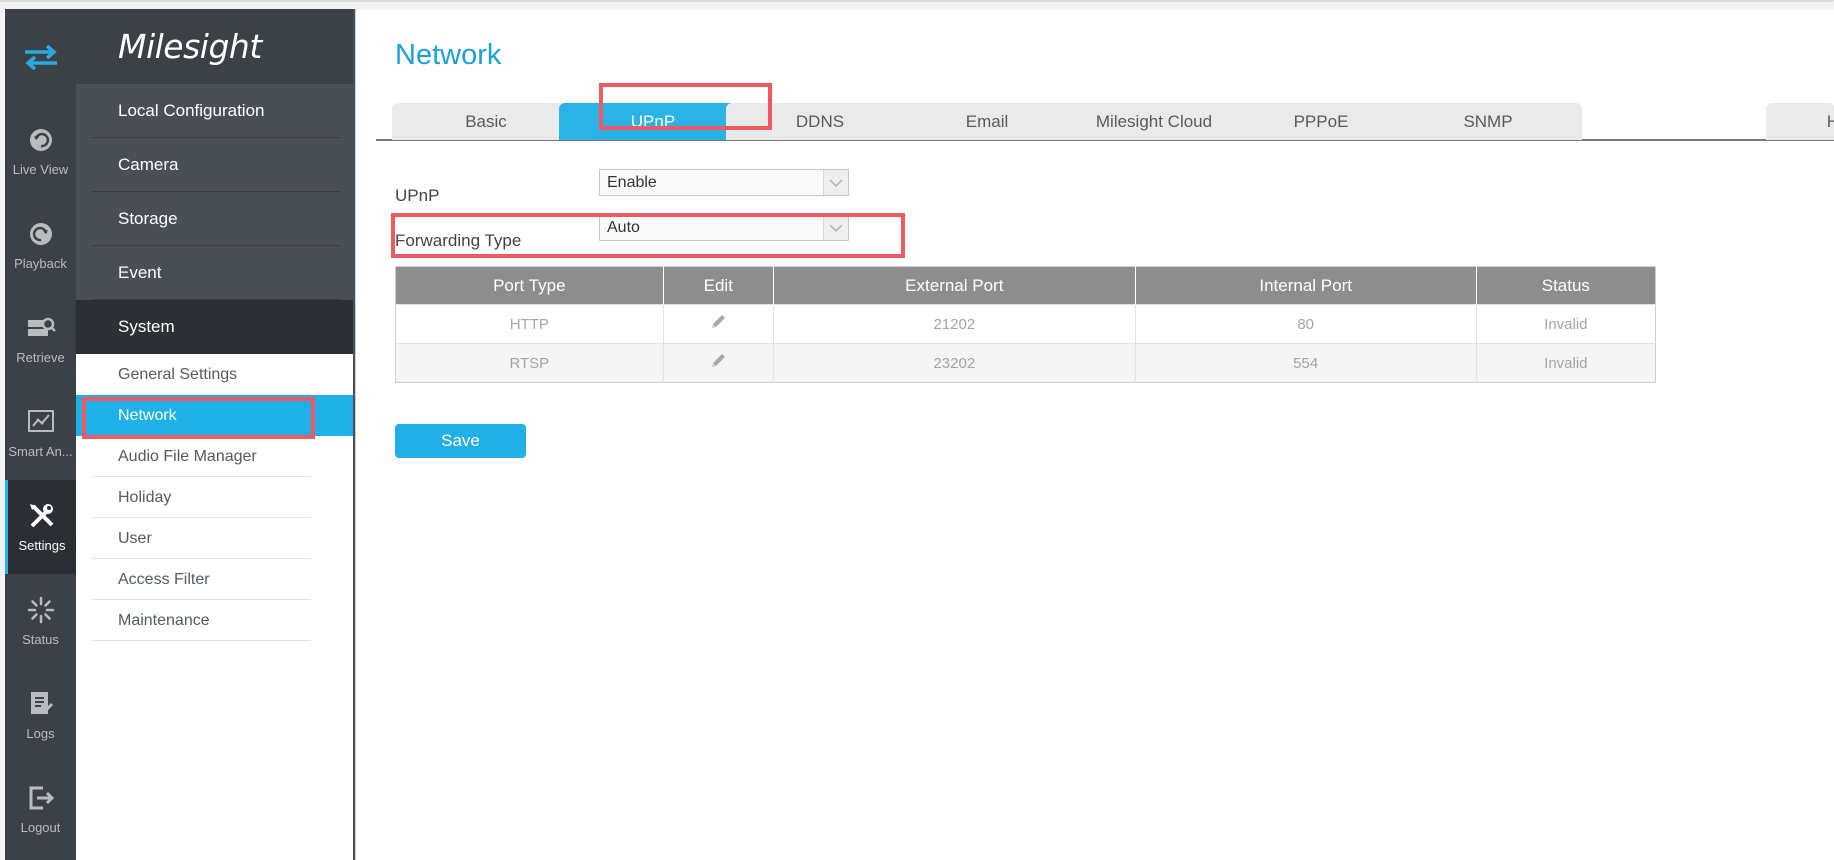 The height and width of the screenshot is (860, 1834). What do you see at coordinates (41, 798) in the screenshot?
I see `logout-icon` at bounding box center [41, 798].